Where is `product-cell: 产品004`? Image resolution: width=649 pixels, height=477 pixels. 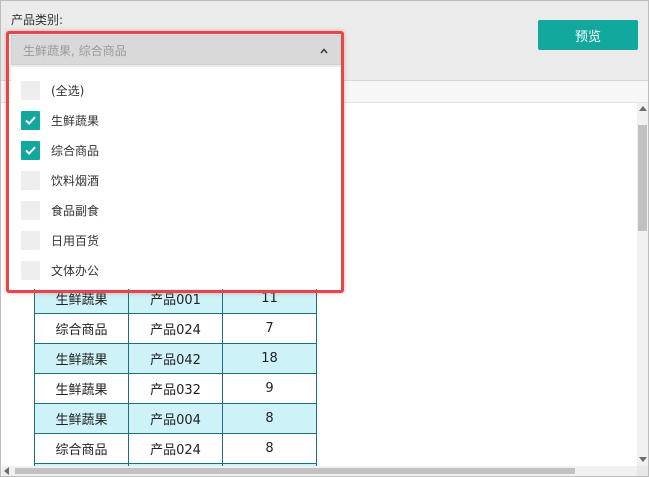 product-cell: 产品004 is located at coordinates (175, 418).